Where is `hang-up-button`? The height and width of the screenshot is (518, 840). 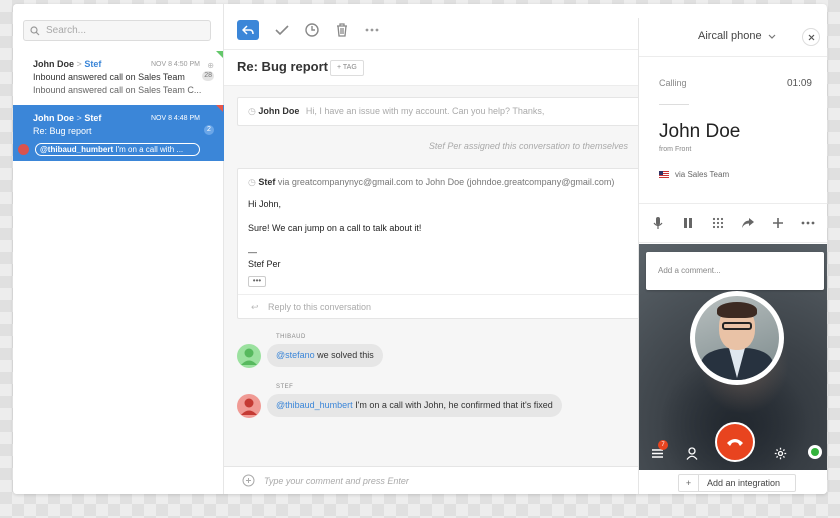
hang-up-button is located at coordinates (735, 442).